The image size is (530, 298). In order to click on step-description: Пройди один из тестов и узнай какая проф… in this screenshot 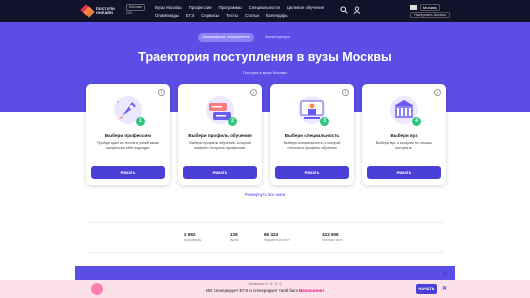, I will do `click(128, 145)`.